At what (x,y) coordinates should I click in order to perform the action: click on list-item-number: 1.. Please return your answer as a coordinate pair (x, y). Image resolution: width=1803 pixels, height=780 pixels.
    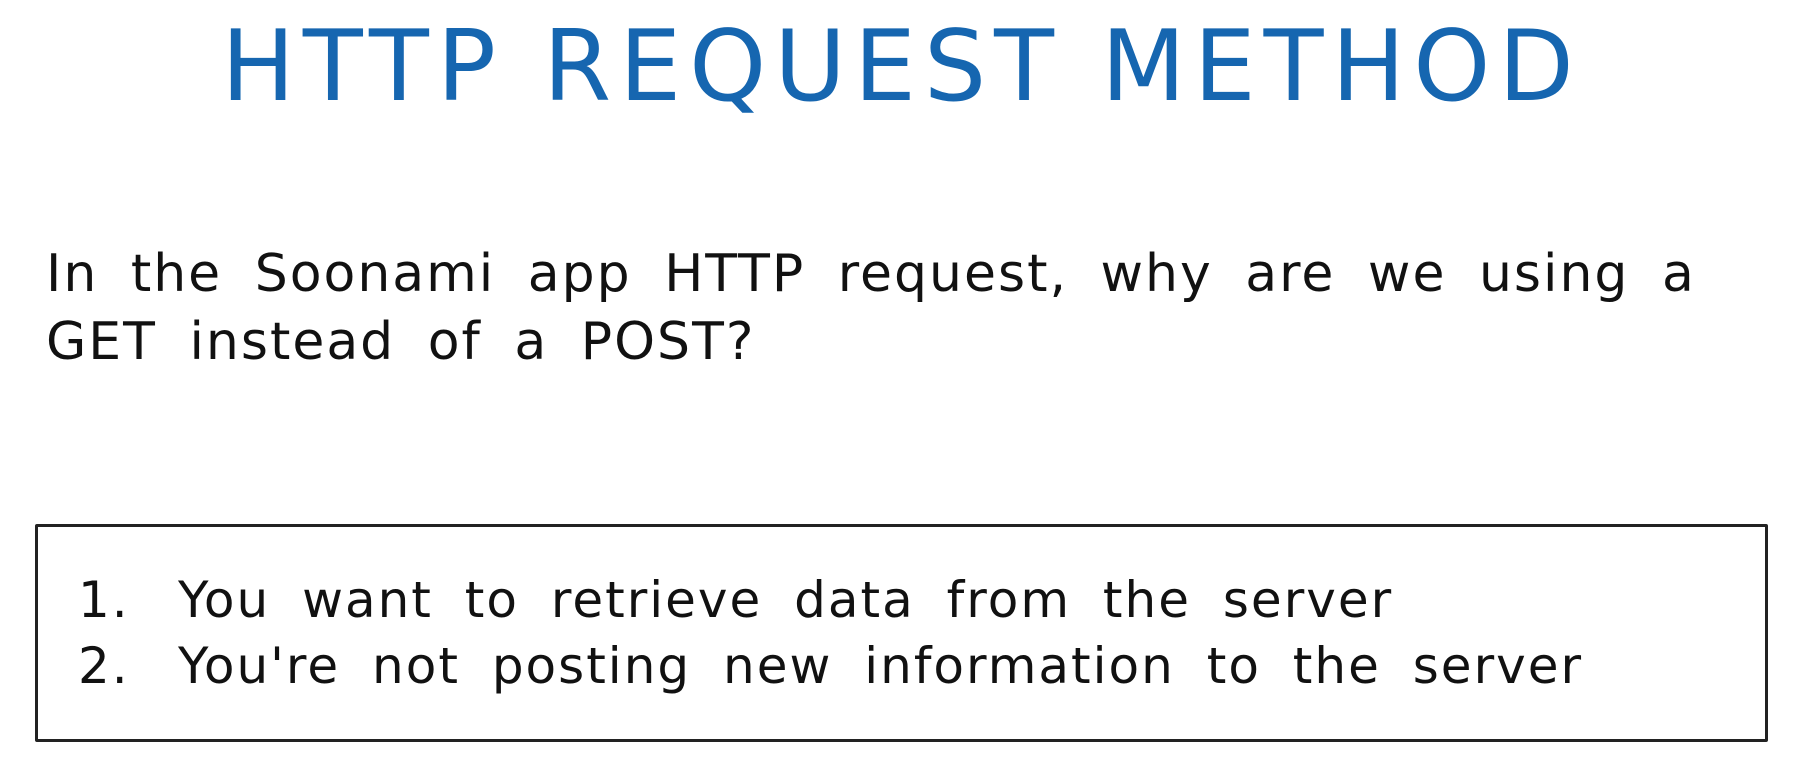
    Looking at the image, I should click on (104, 600).